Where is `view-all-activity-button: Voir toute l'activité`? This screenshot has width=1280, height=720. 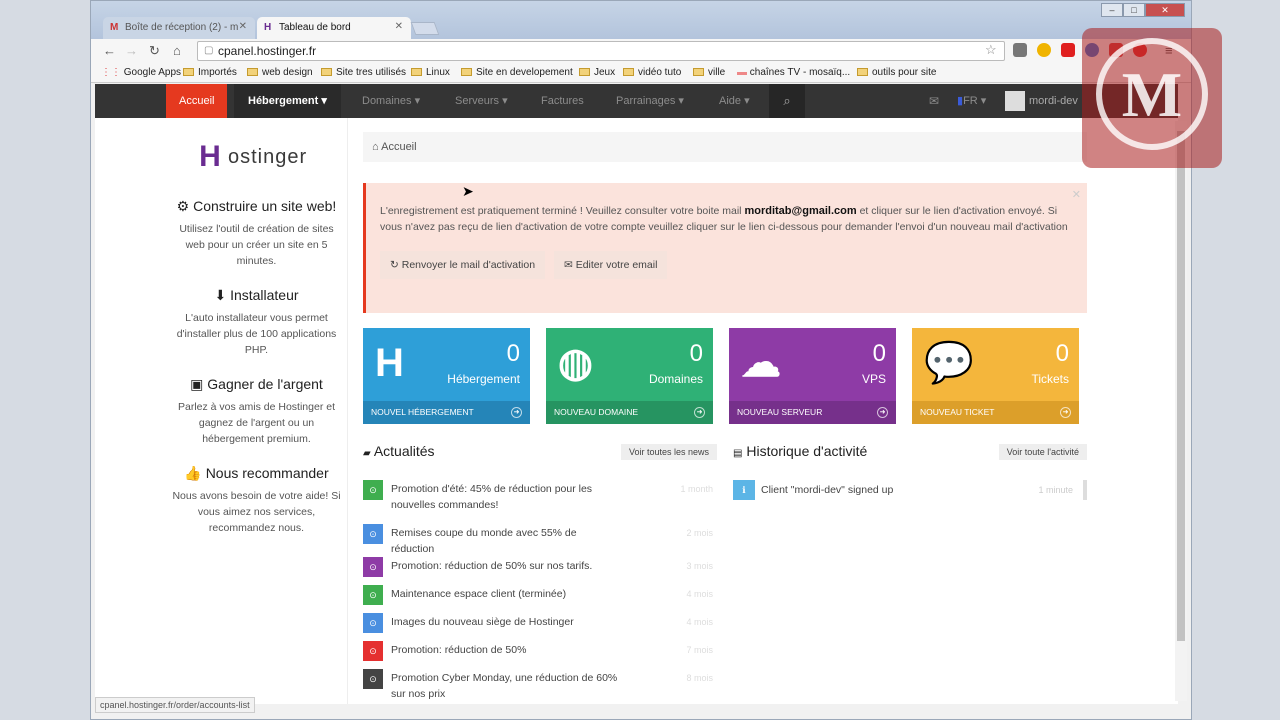
view-all-activity-button: Voir toute l'activité is located at coordinates (1042, 452).